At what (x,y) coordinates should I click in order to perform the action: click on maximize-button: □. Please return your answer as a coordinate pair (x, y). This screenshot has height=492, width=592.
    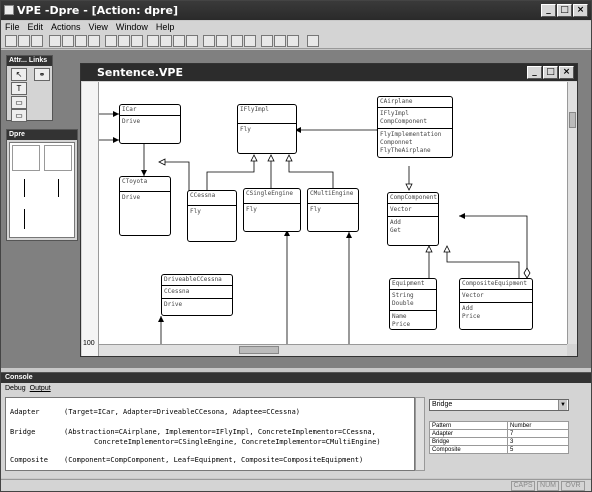
    Looking at the image, I should click on (564, 10).